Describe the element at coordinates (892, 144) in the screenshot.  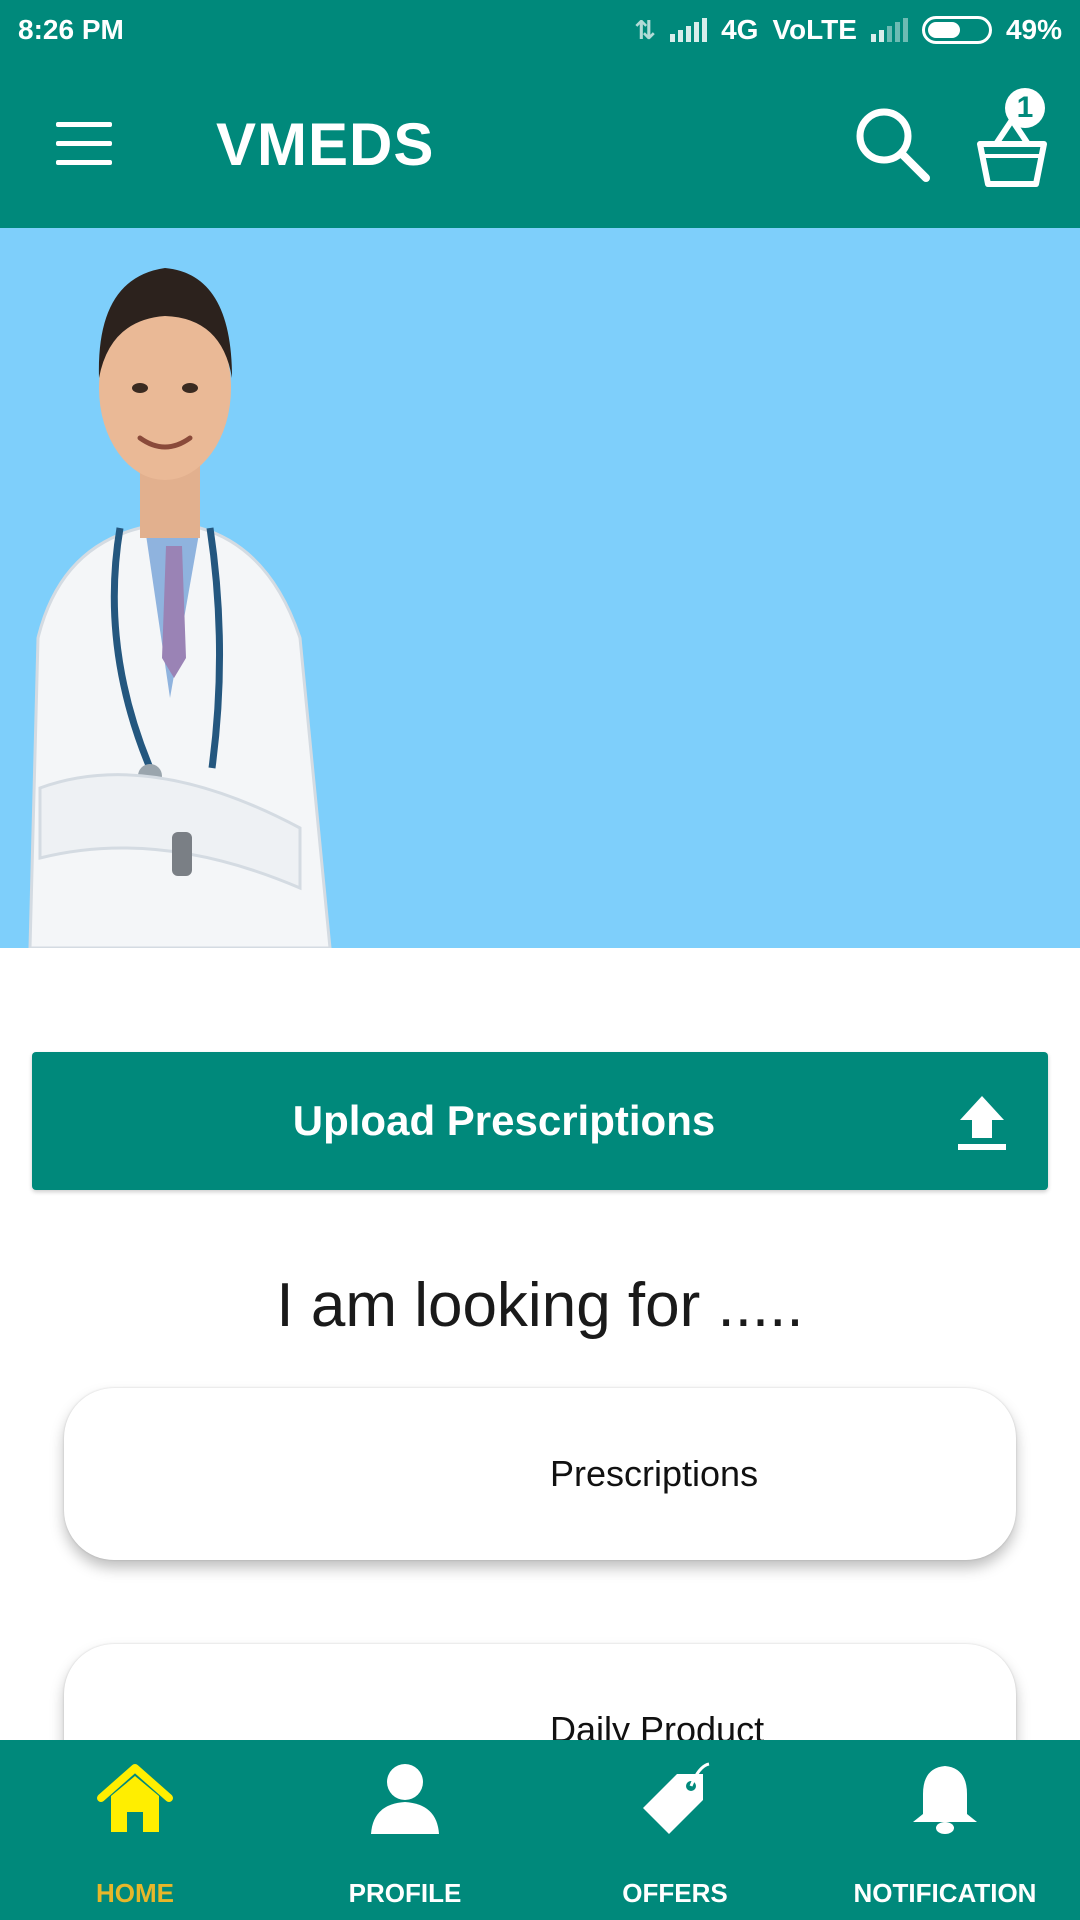
I see `search-icon` at that location.